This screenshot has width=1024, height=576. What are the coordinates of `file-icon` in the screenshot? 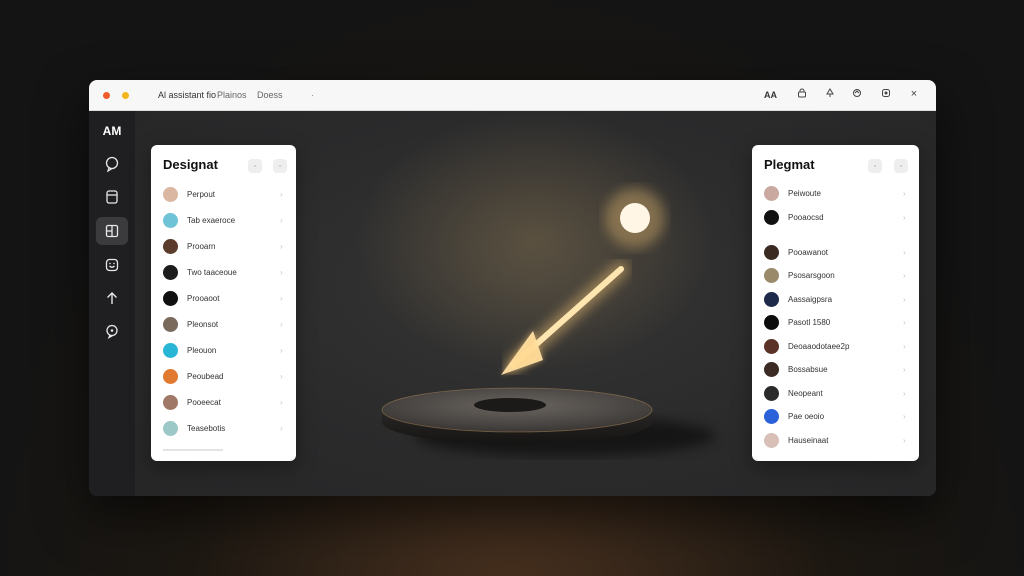 It's located at (112, 197).